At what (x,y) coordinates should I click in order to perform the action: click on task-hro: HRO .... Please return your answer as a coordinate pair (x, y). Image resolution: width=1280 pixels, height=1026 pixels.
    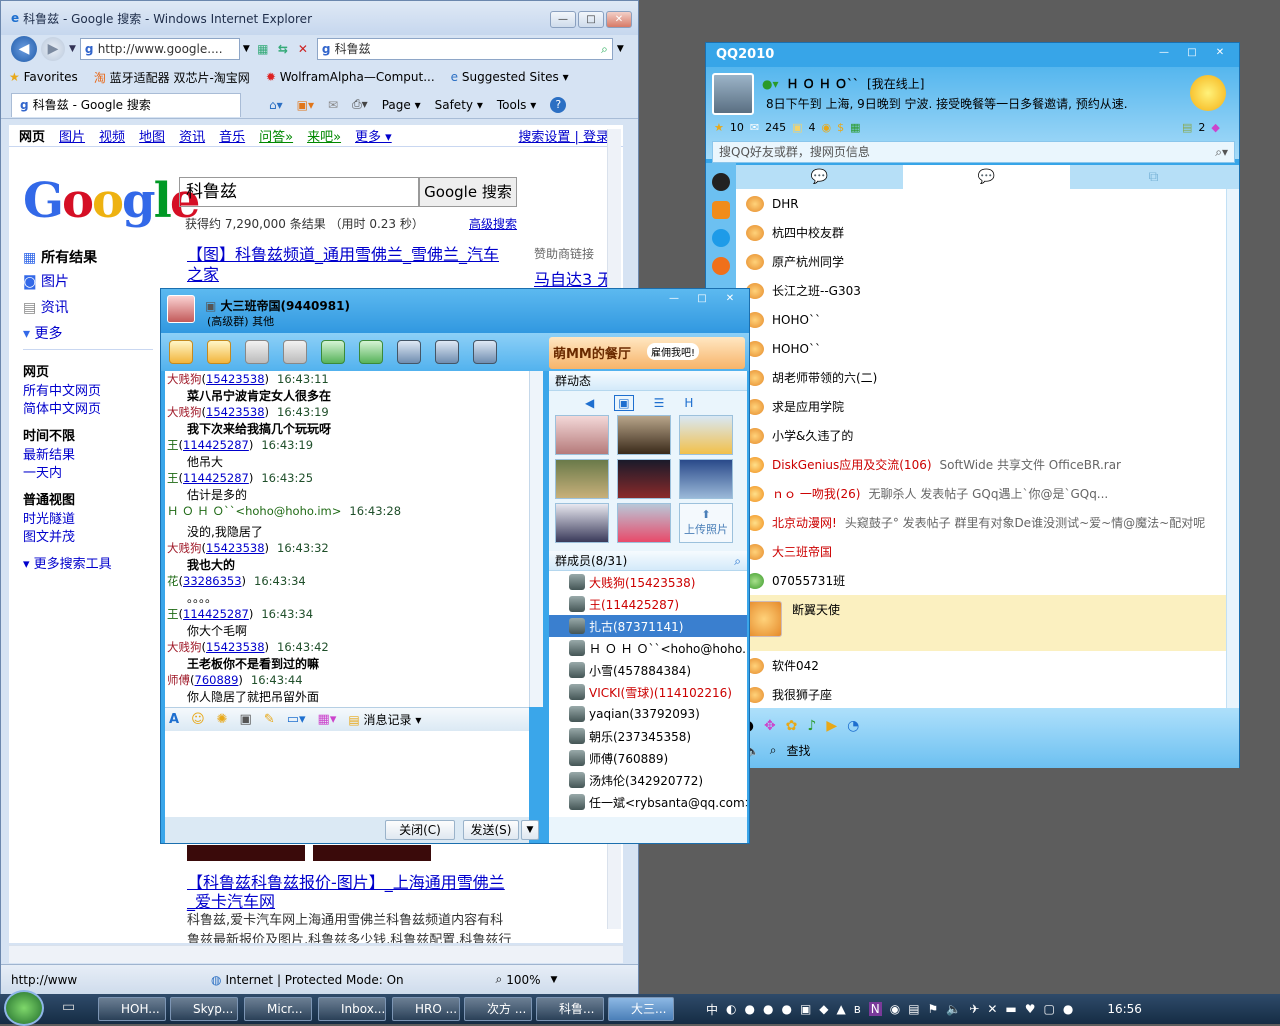
    Looking at the image, I should click on (426, 1009).